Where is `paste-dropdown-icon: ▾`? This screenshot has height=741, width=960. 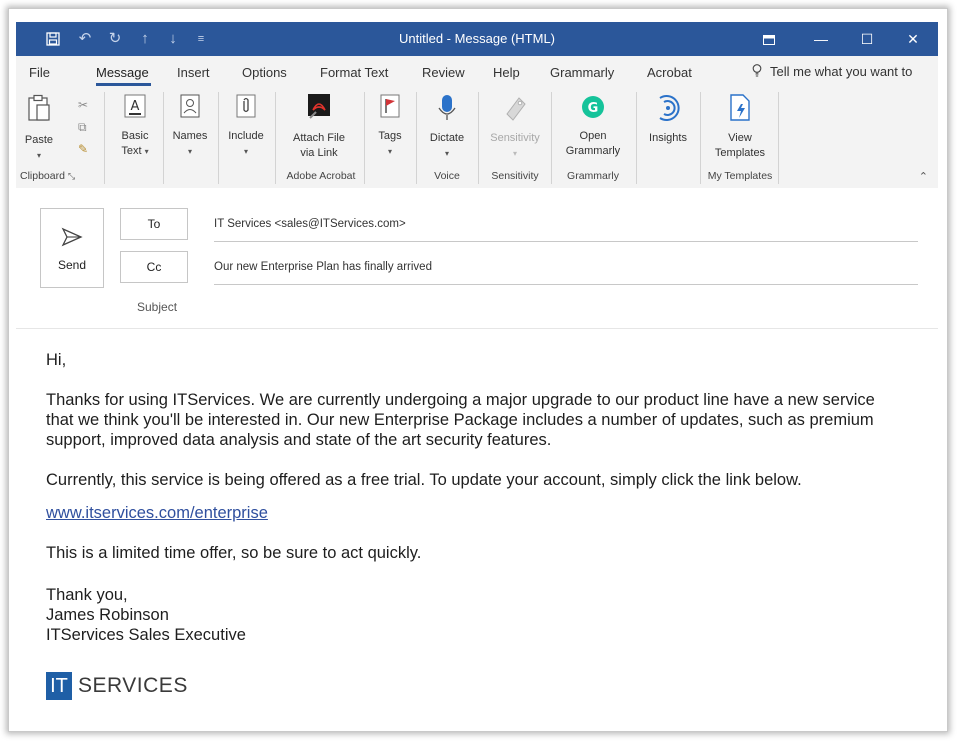
paste-dropdown-icon: ▾ is located at coordinates (38, 155).